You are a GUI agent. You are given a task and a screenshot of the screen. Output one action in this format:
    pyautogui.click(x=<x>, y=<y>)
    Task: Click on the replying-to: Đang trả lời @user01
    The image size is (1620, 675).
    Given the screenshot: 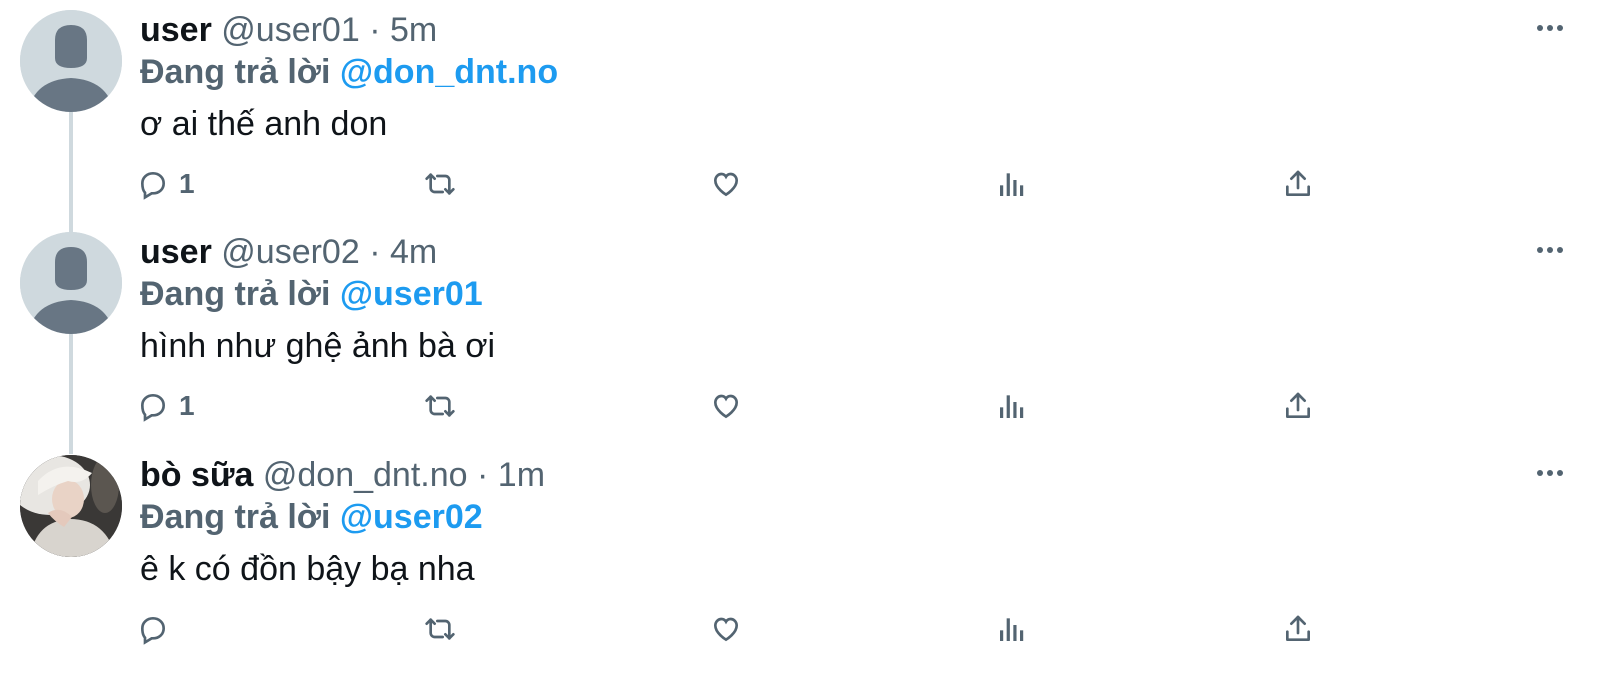 What is the action you would take?
    pyautogui.click(x=311, y=294)
    